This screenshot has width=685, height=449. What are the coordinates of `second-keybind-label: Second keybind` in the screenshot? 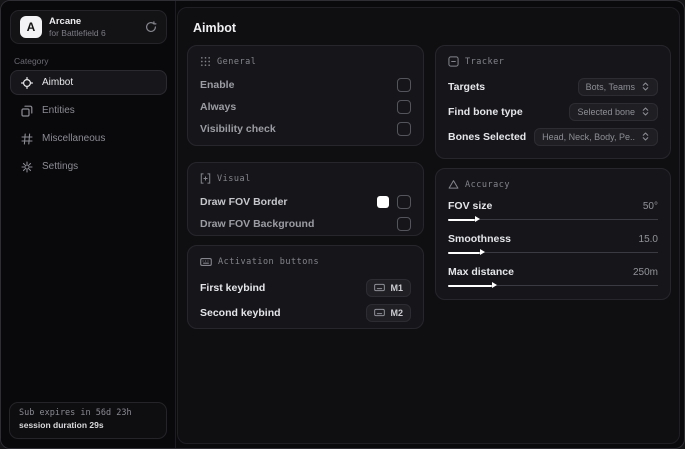 It's located at (240, 312).